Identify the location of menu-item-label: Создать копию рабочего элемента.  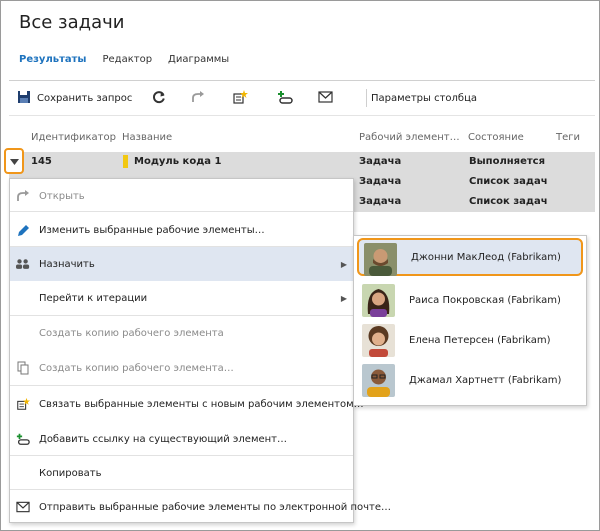
(131, 333).